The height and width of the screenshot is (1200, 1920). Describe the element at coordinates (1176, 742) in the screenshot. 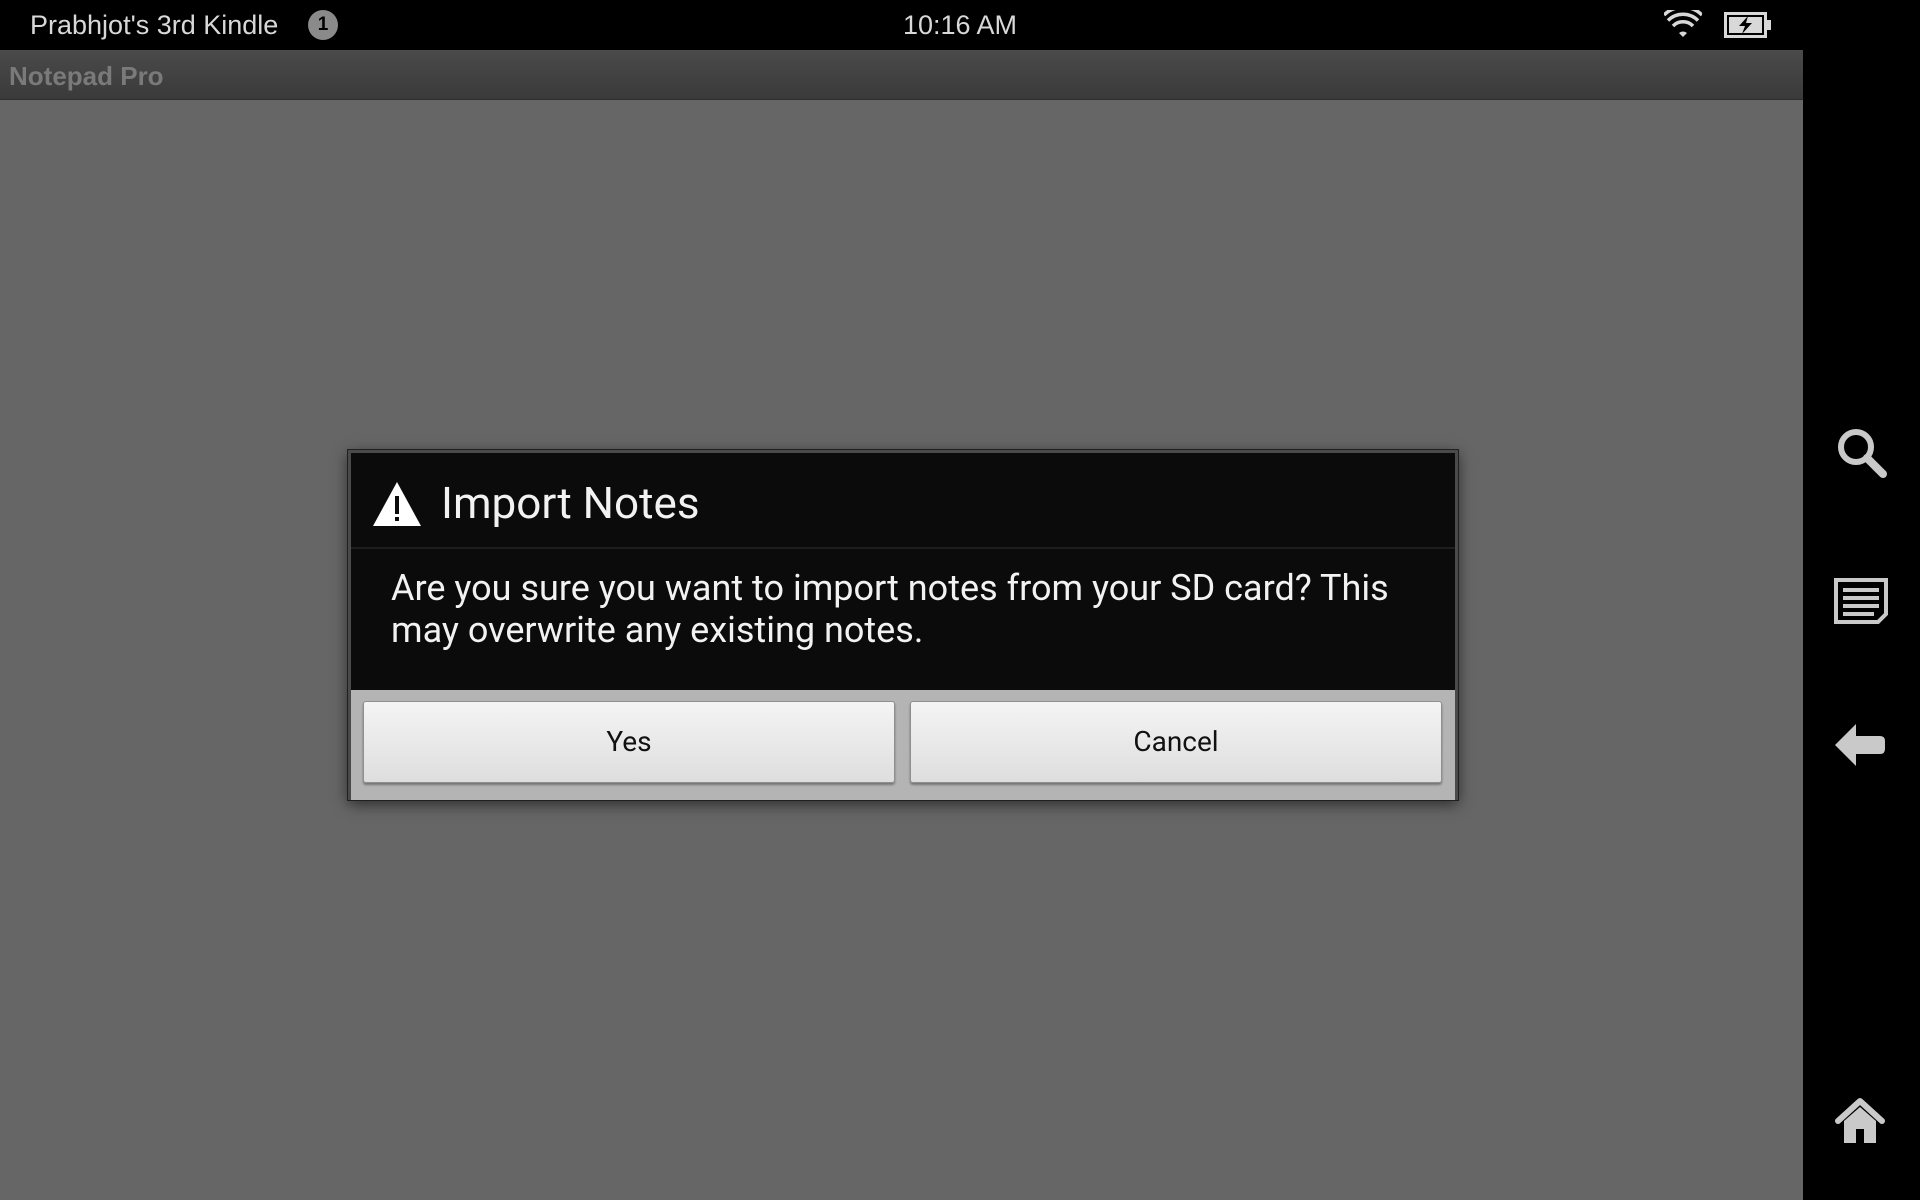

I see `cancel-button: Cancel` at that location.